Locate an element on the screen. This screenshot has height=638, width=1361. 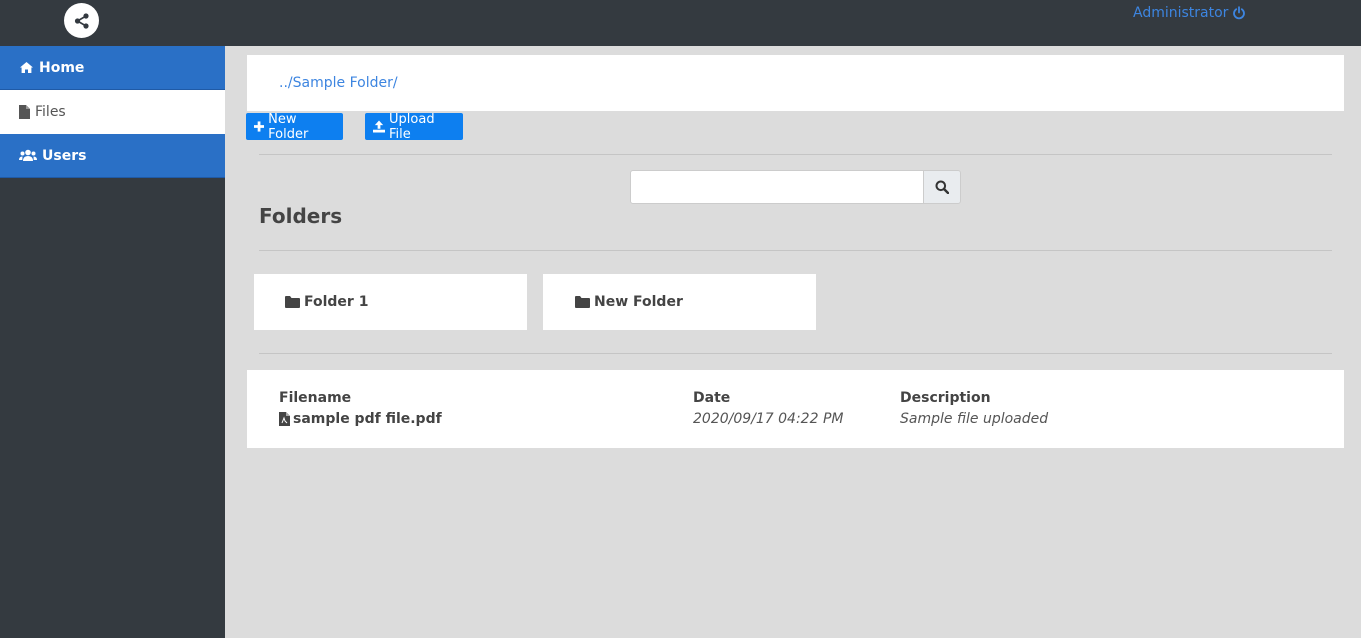
column-header-date: Date is located at coordinates (712, 398).